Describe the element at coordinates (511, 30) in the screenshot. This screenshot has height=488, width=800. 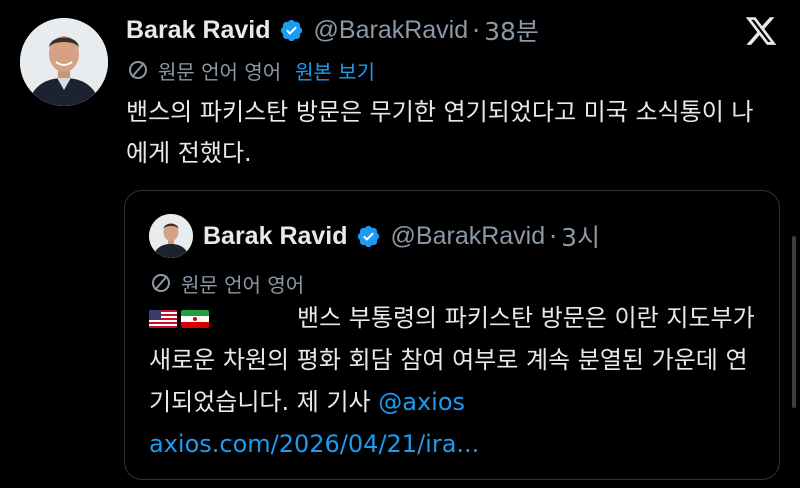
I see `timestamp: 38분` at that location.